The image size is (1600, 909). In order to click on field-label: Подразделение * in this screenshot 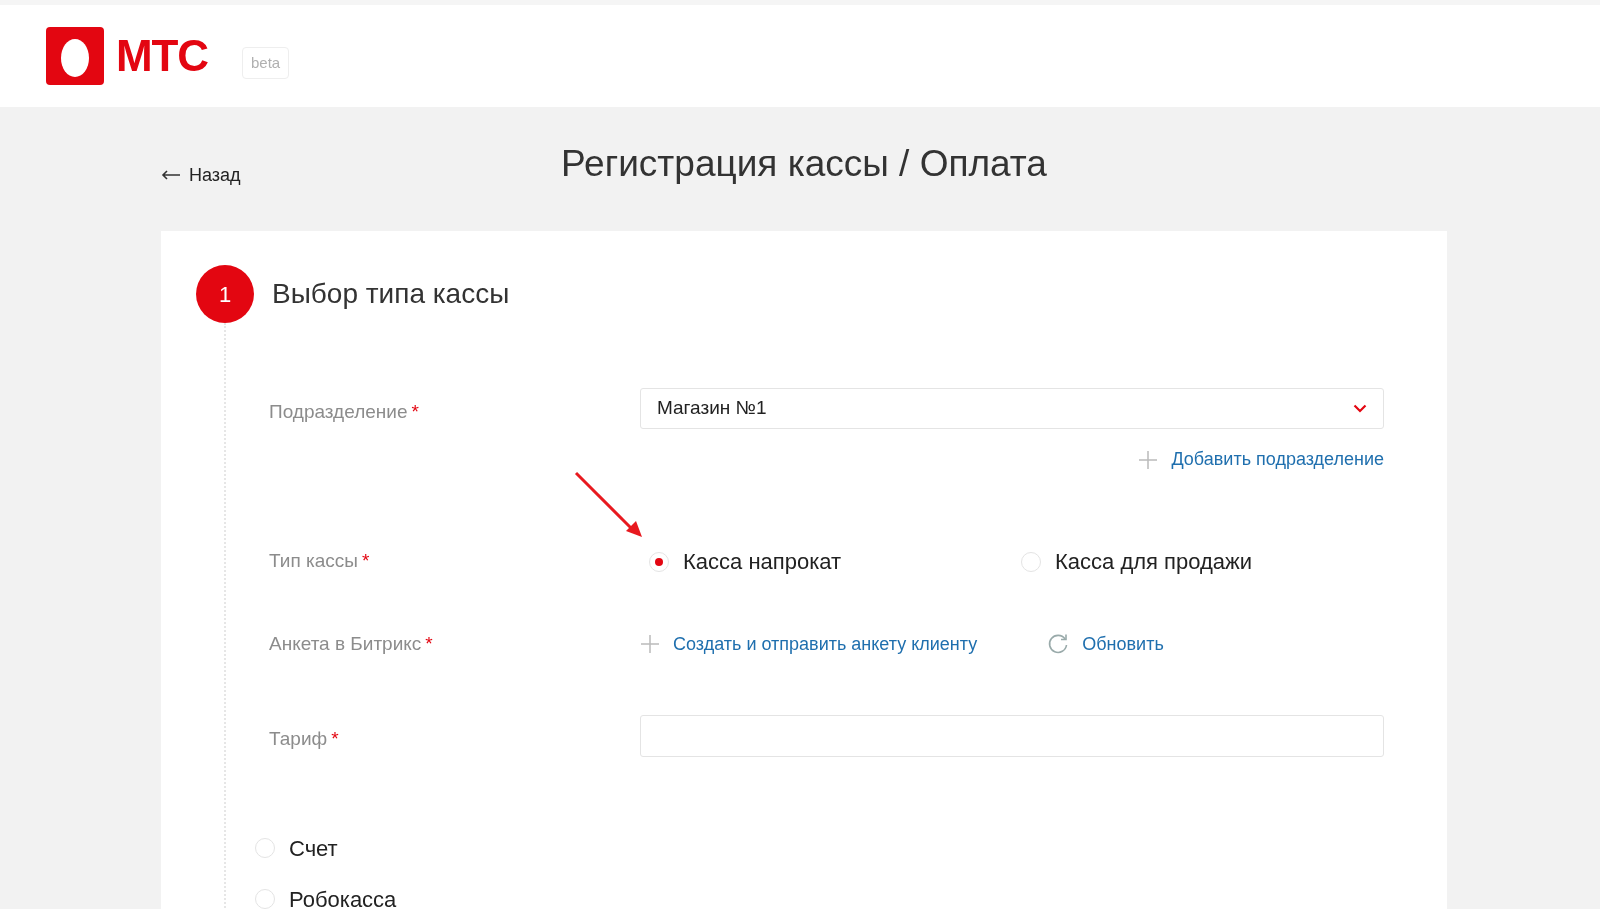, I will do `click(344, 412)`.